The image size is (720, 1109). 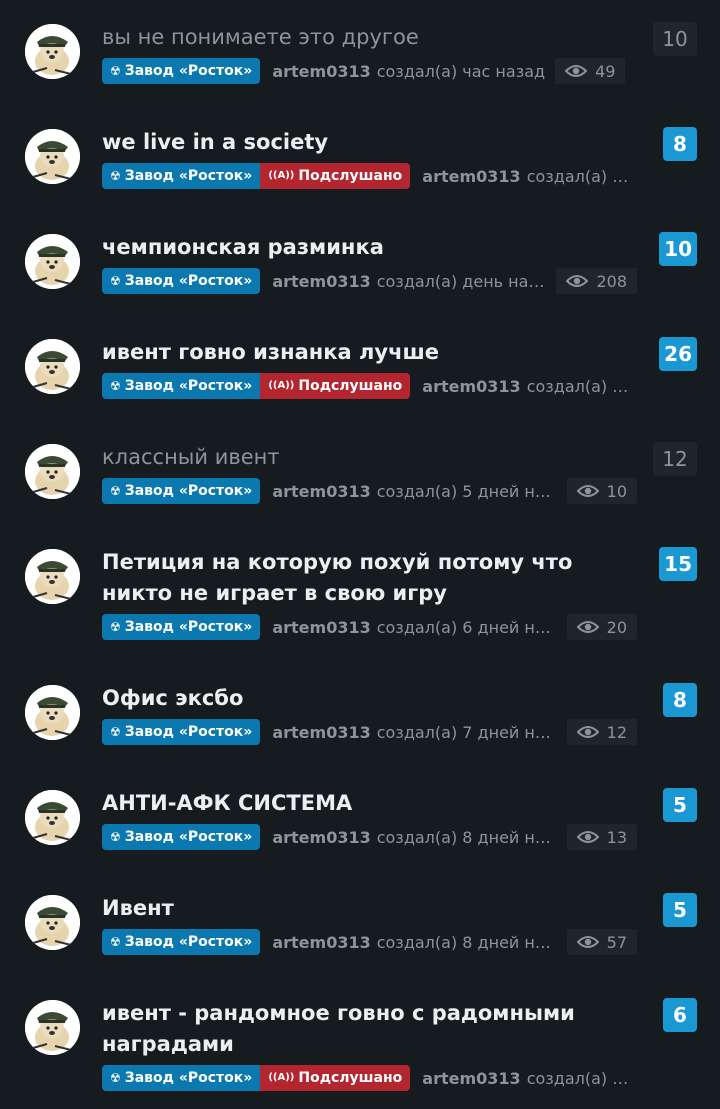 I want to click on antenna-icon: ((A)), so click(x=281, y=175).